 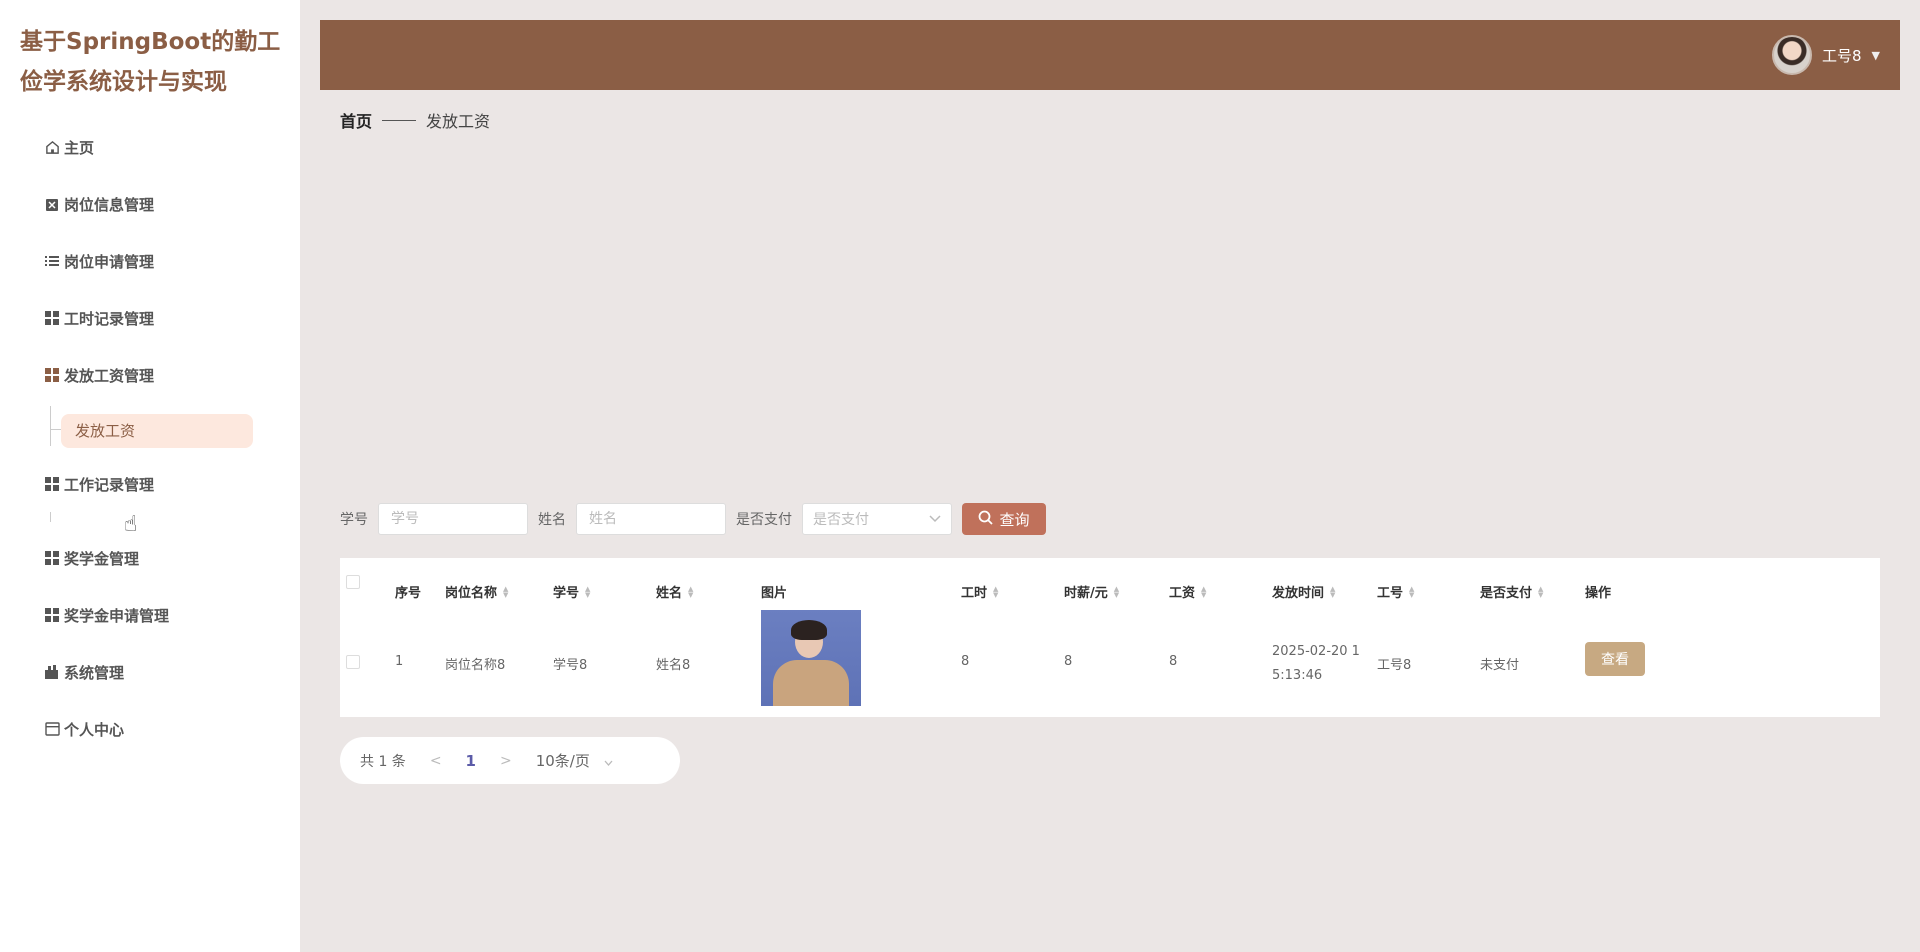 I want to click on page-size-select: 10条/页, so click(x=574, y=760).